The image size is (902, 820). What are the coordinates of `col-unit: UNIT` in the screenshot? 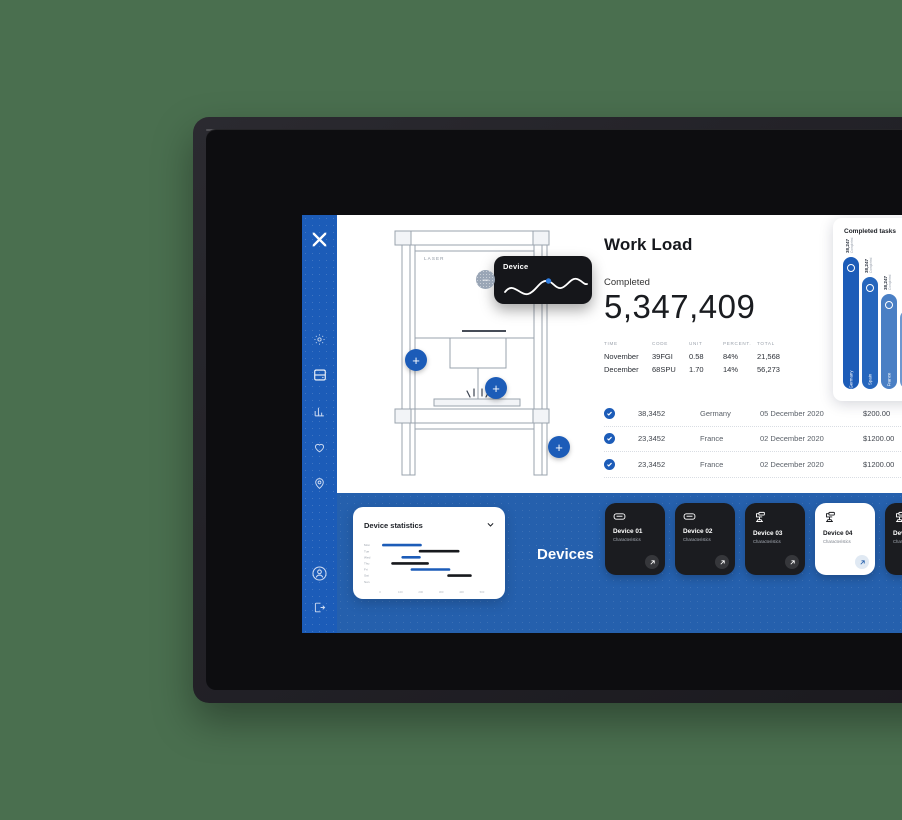 It's located at (696, 343).